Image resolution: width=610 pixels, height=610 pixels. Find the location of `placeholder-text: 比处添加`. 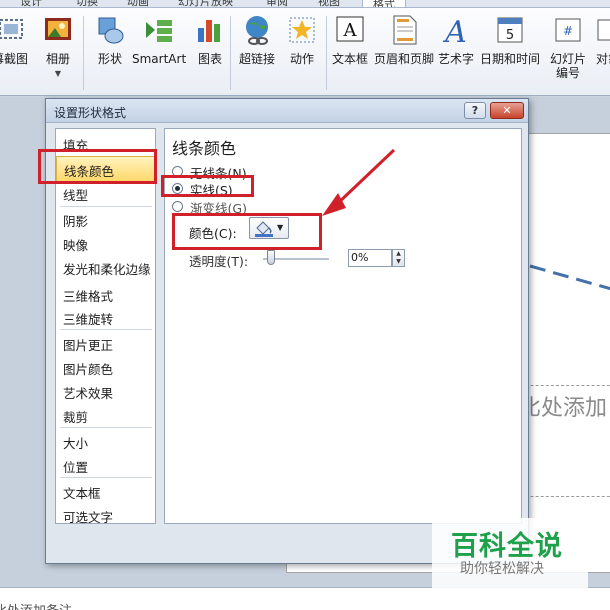

placeholder-text: 比处添加 is located at coordinates (563, 408).